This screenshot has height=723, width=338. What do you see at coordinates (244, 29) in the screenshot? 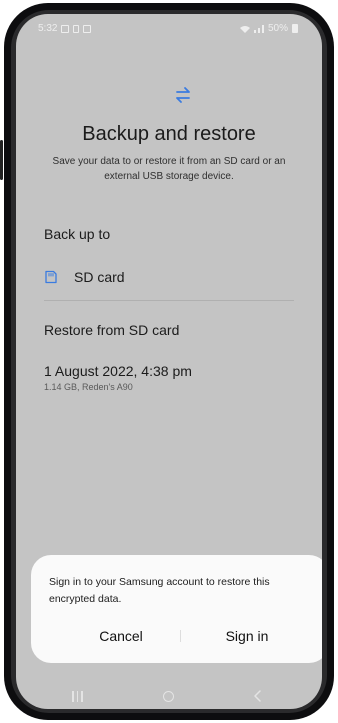
I see `wifi-icon` at bounding box center [244, 29].